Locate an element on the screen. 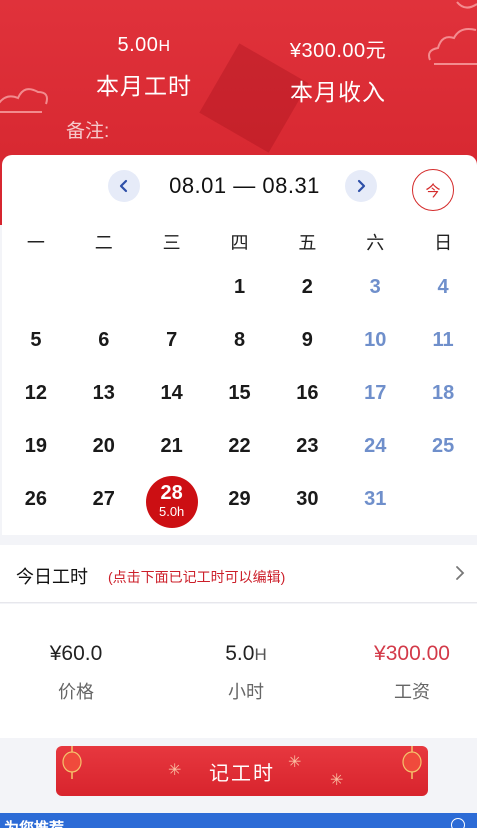  month-income-value: ¥300.00元 is located at coordinates (338, 51).